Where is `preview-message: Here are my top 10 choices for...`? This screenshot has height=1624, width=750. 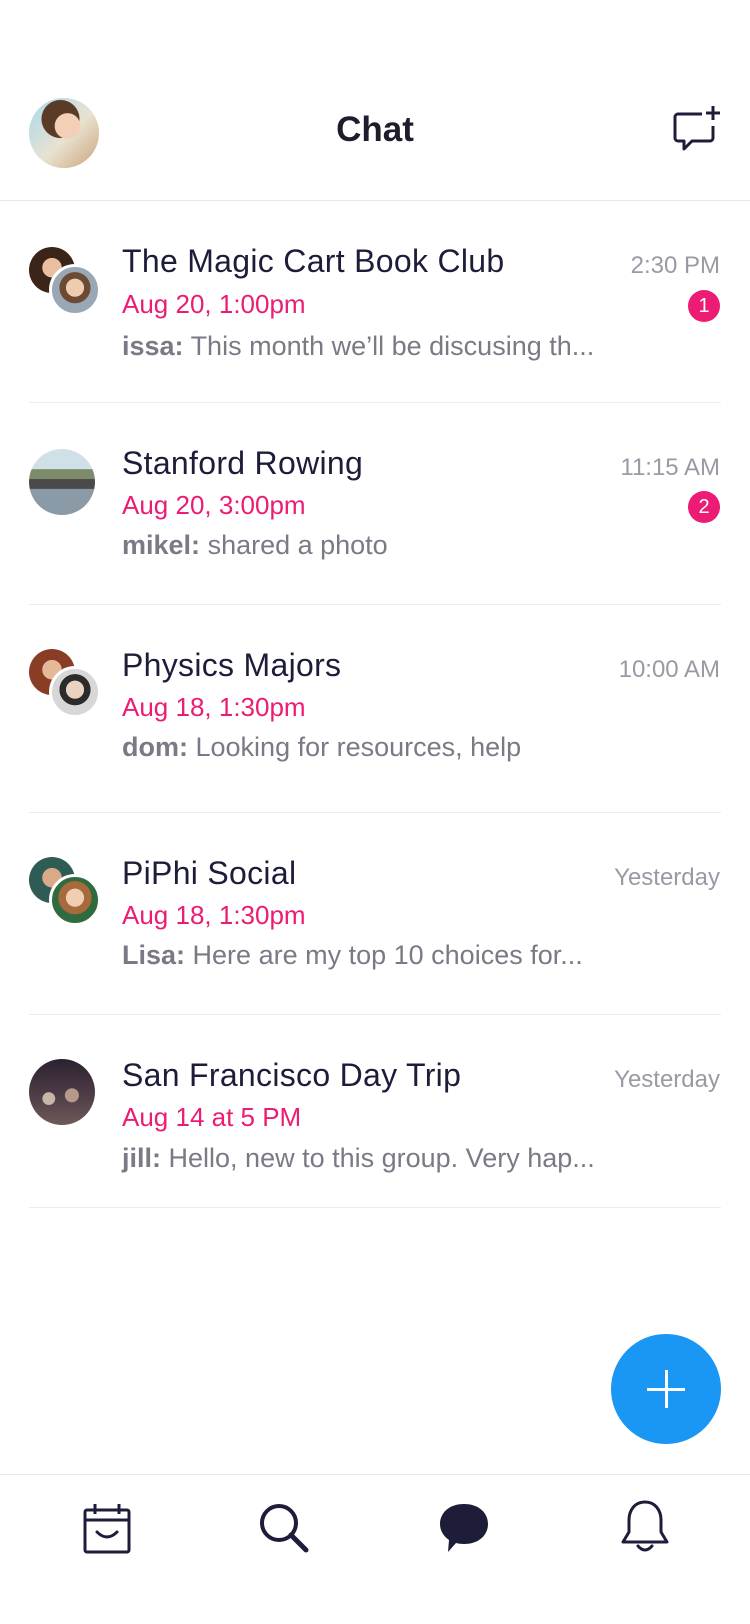 preview-message: Here are my top 10 choices for... is located at coordinates (387, 955).